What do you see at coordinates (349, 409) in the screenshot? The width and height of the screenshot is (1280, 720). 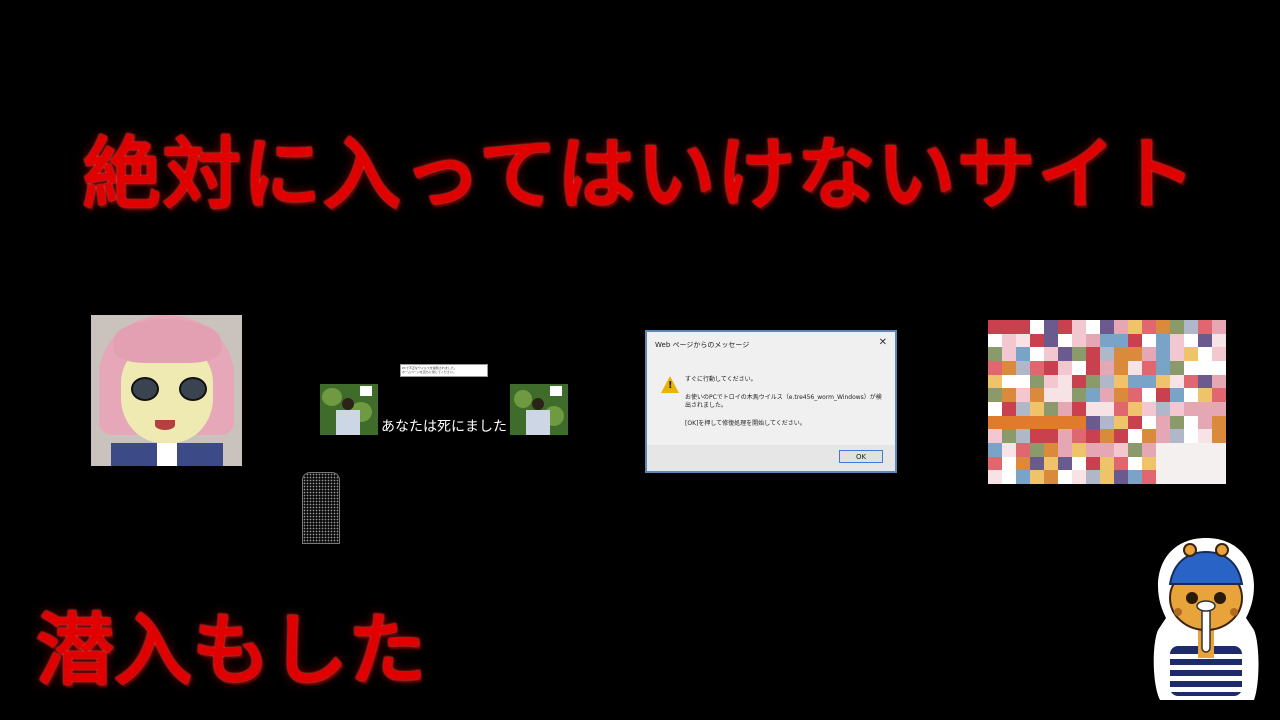 I see `photo-left` at bounding box center [349, 409].